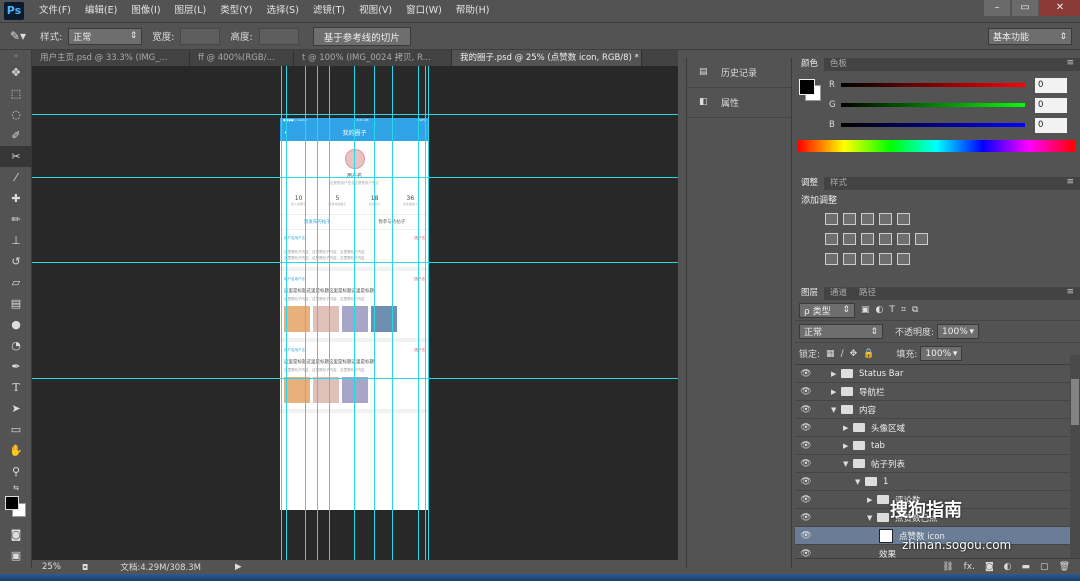 This screenshot has height=581, width=1080. What do you see at coordinates (849, 219) in the screenshot?
I see `levels-icon` at bounding box center [849, 219].